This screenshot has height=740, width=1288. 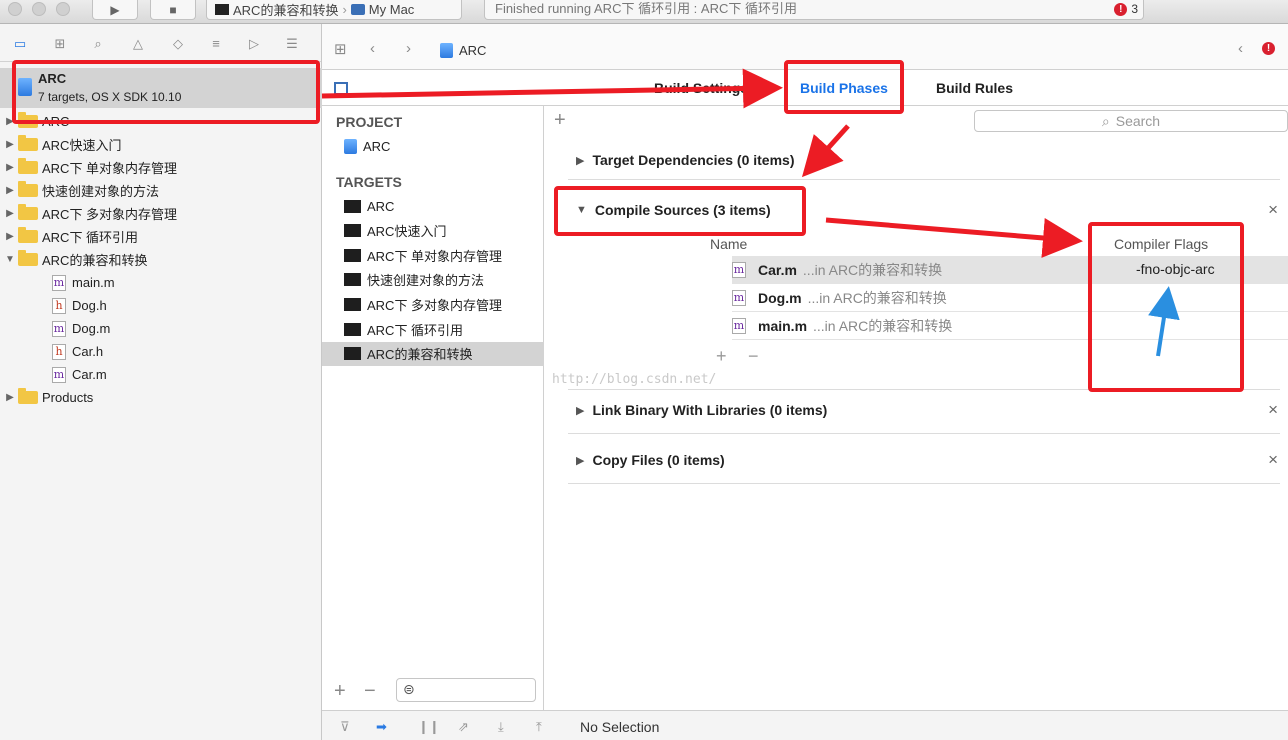 I want to click on tree-item: m Car.m, so click(x=161, y=374).